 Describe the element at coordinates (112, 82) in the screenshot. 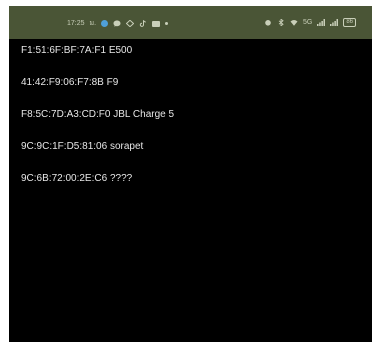

I see `device-name: F9` at that location.